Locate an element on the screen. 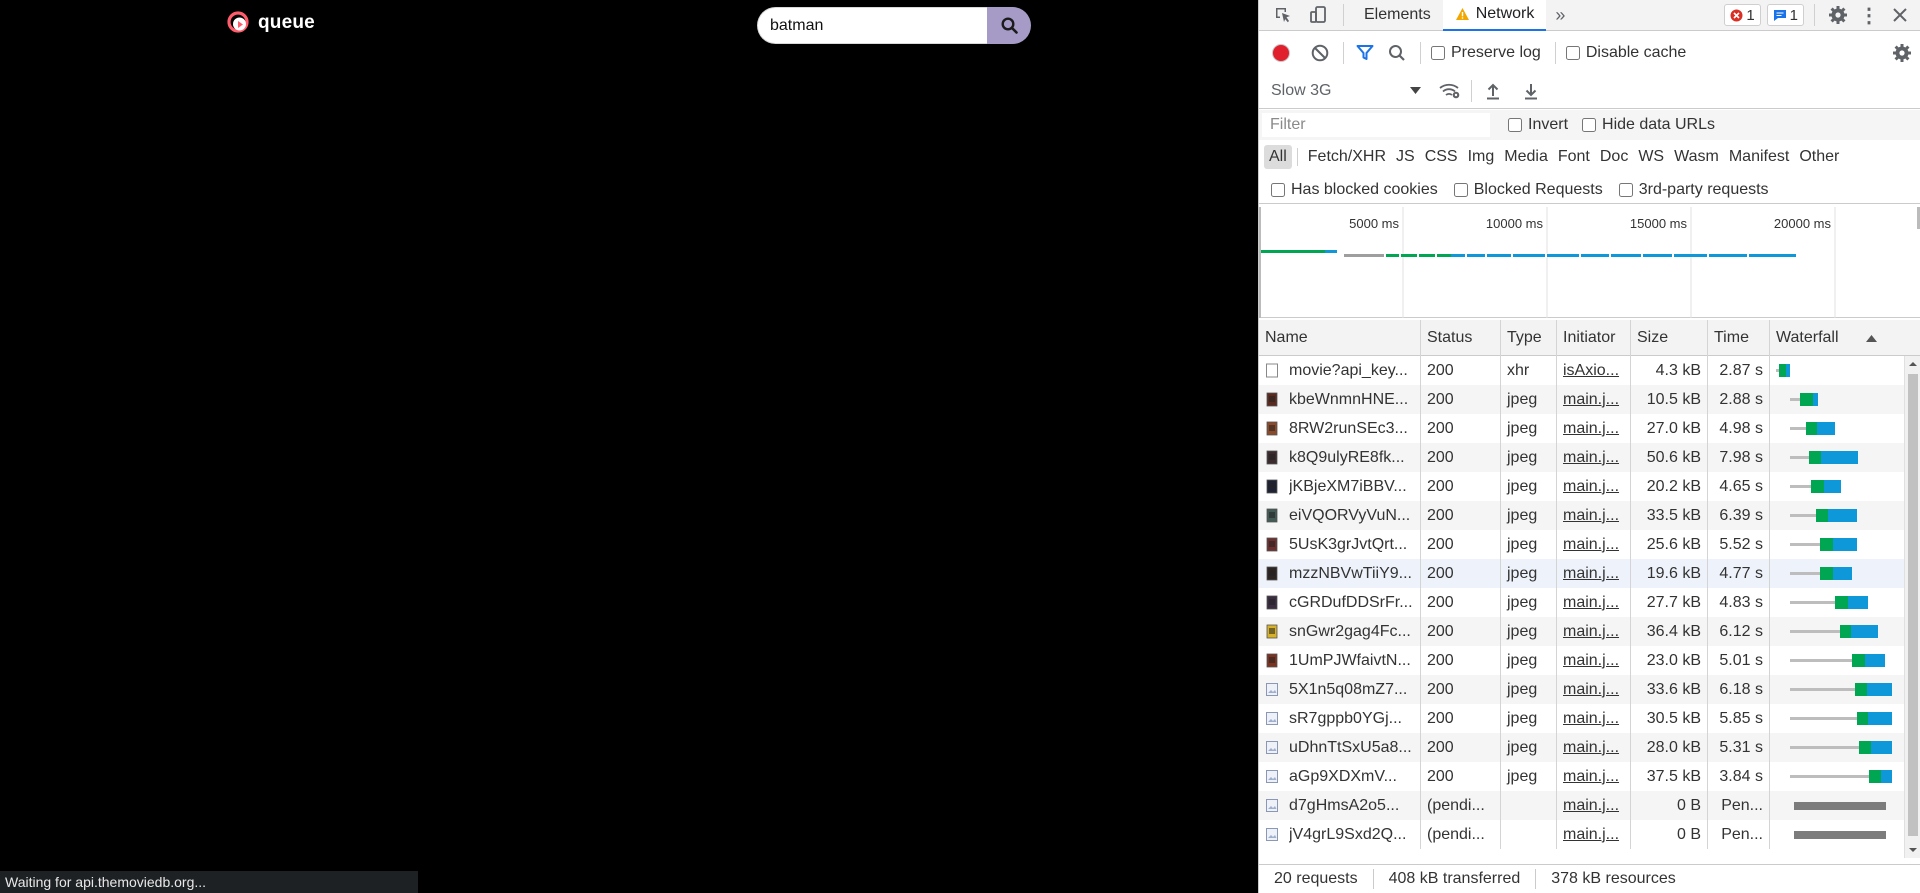 This screenshot has height=893, width=1920. network-overview-timeline: 5000 ms 10000 ms 15000 ms 20000 ms is located at coordinates (1589, 262).